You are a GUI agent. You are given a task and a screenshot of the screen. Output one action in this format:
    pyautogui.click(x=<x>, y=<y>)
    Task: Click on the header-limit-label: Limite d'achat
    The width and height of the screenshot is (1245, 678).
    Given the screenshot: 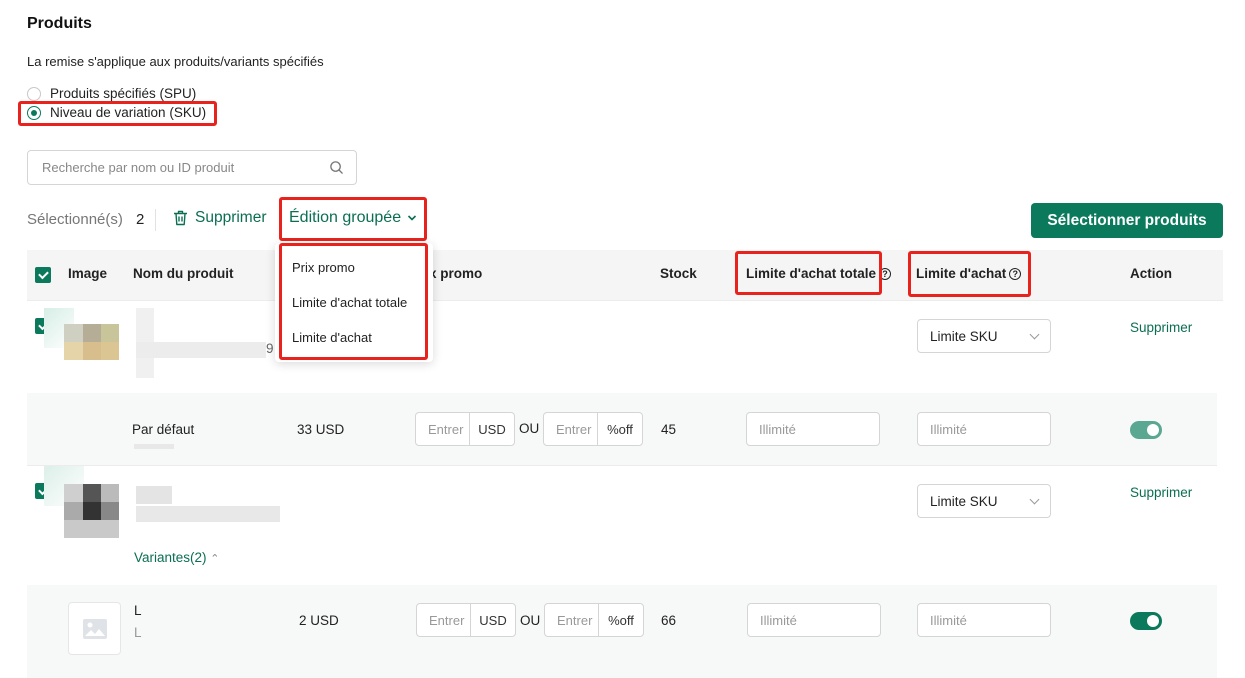 What is the action you would take?
    pyautogui.click(x=961, y=273)
    